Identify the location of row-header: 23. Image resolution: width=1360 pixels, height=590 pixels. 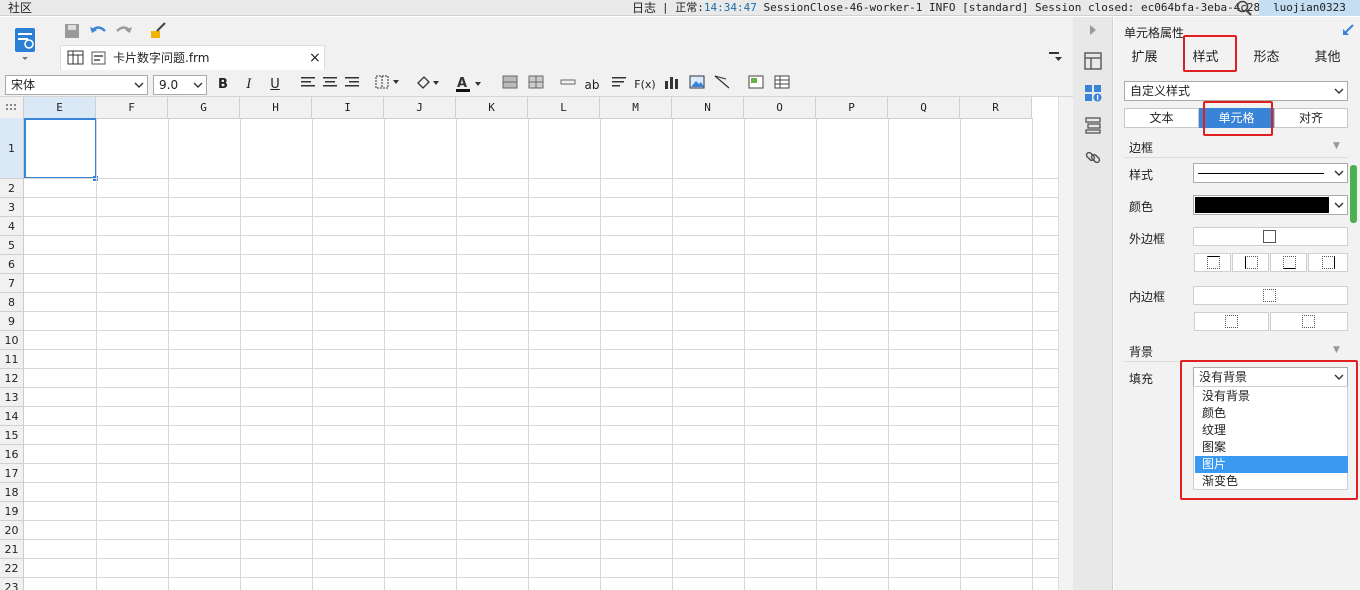
(12, 584).